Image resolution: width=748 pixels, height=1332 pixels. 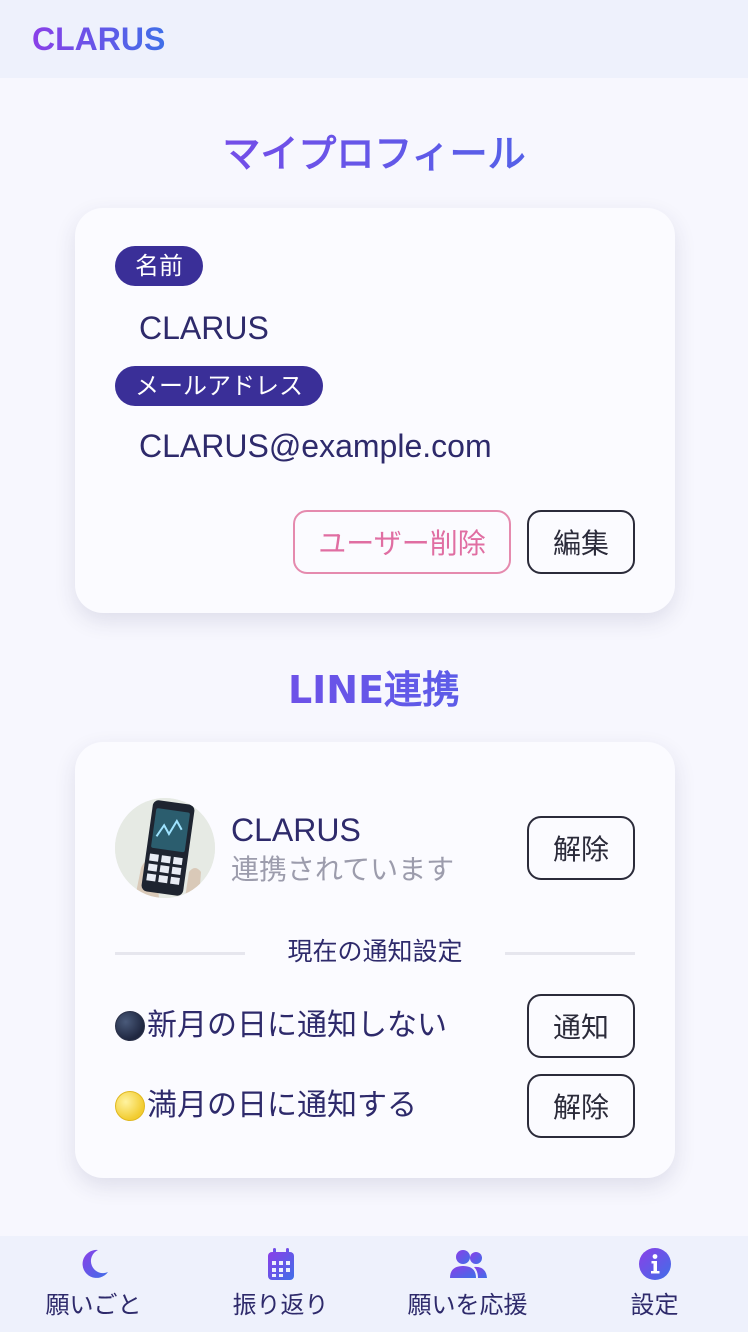 What do you see at coordinates (296, 830) in the screenshot?
I see `line-account-name: CLARUS` at bounding box center [296, 830].